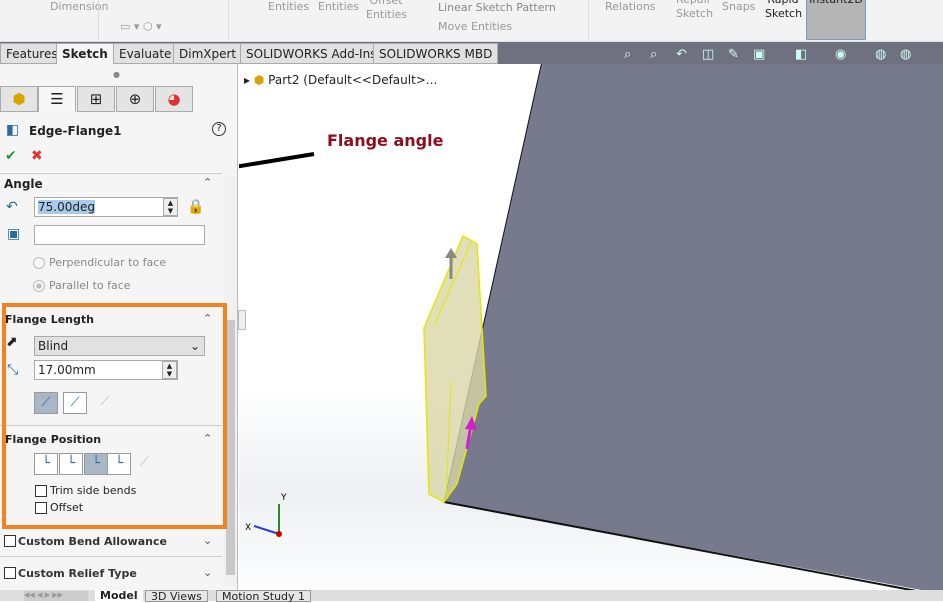  Describe the element at coordinates (13, 130) in the screenshot. I see `edge-flange-icon: ◧` at that location.